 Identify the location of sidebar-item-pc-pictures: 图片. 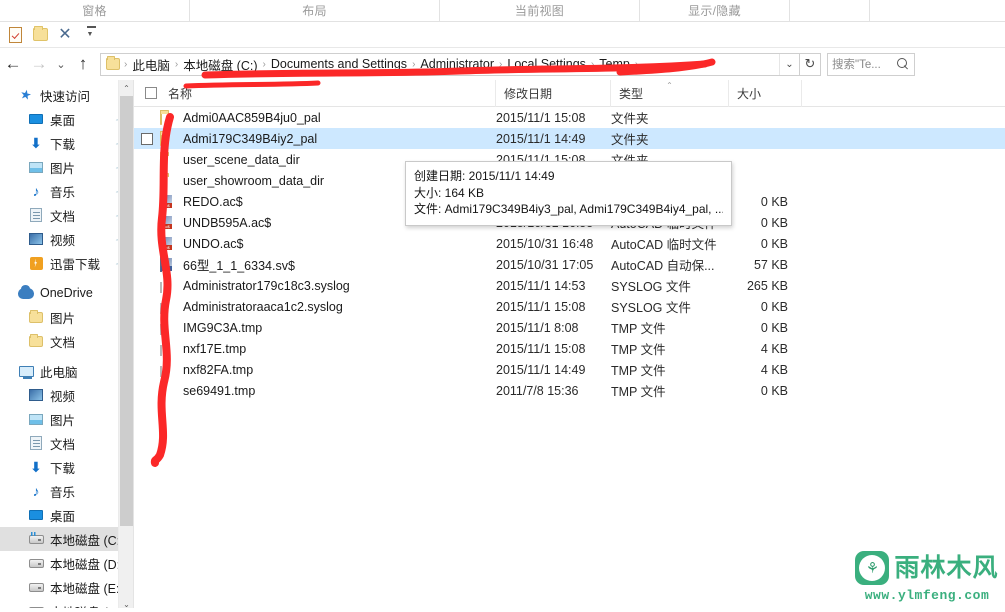
(66, 419).